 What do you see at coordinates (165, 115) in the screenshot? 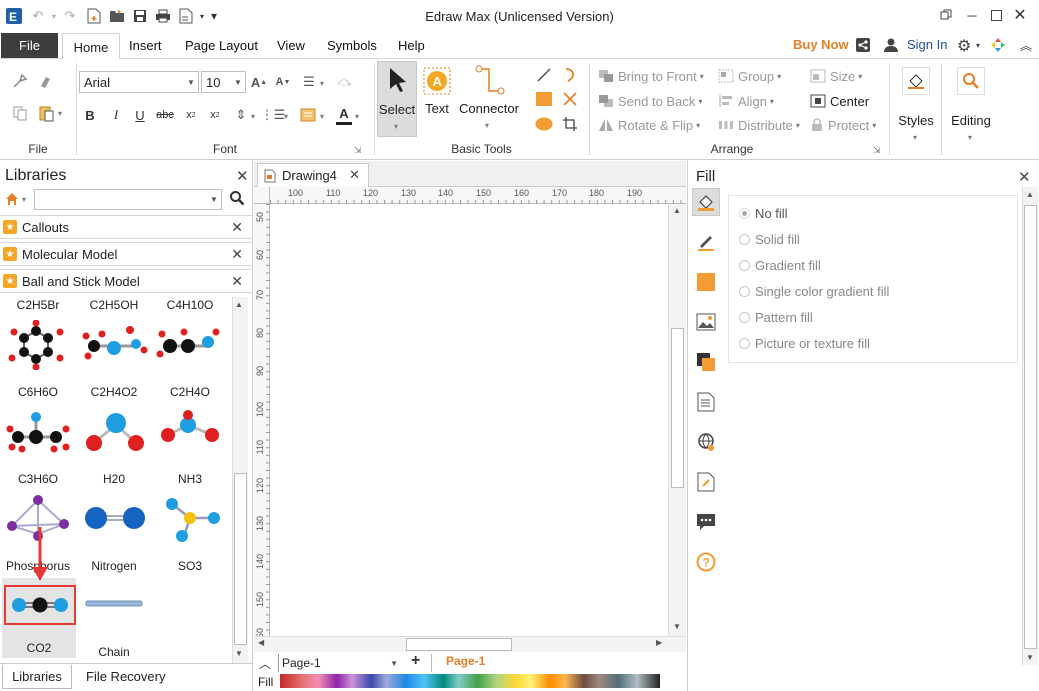
I see `strikethrough-button: abc` at bounding box center [165, 115].